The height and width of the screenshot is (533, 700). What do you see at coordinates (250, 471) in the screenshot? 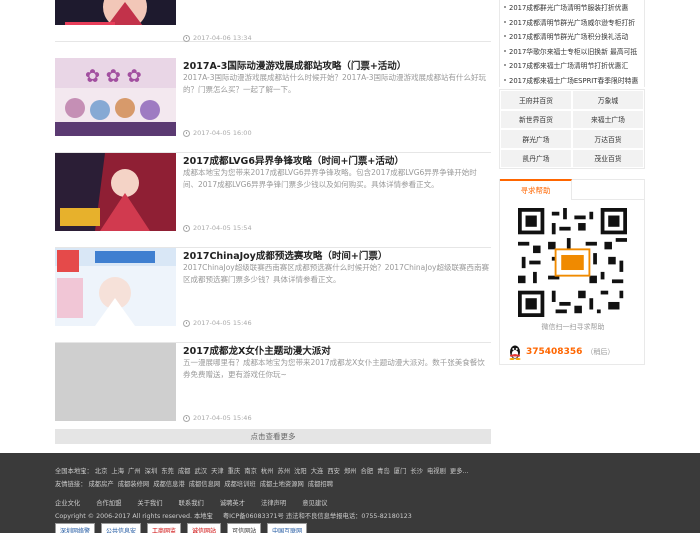
I see `city-link: 南京` at bounding box center [250, 471].